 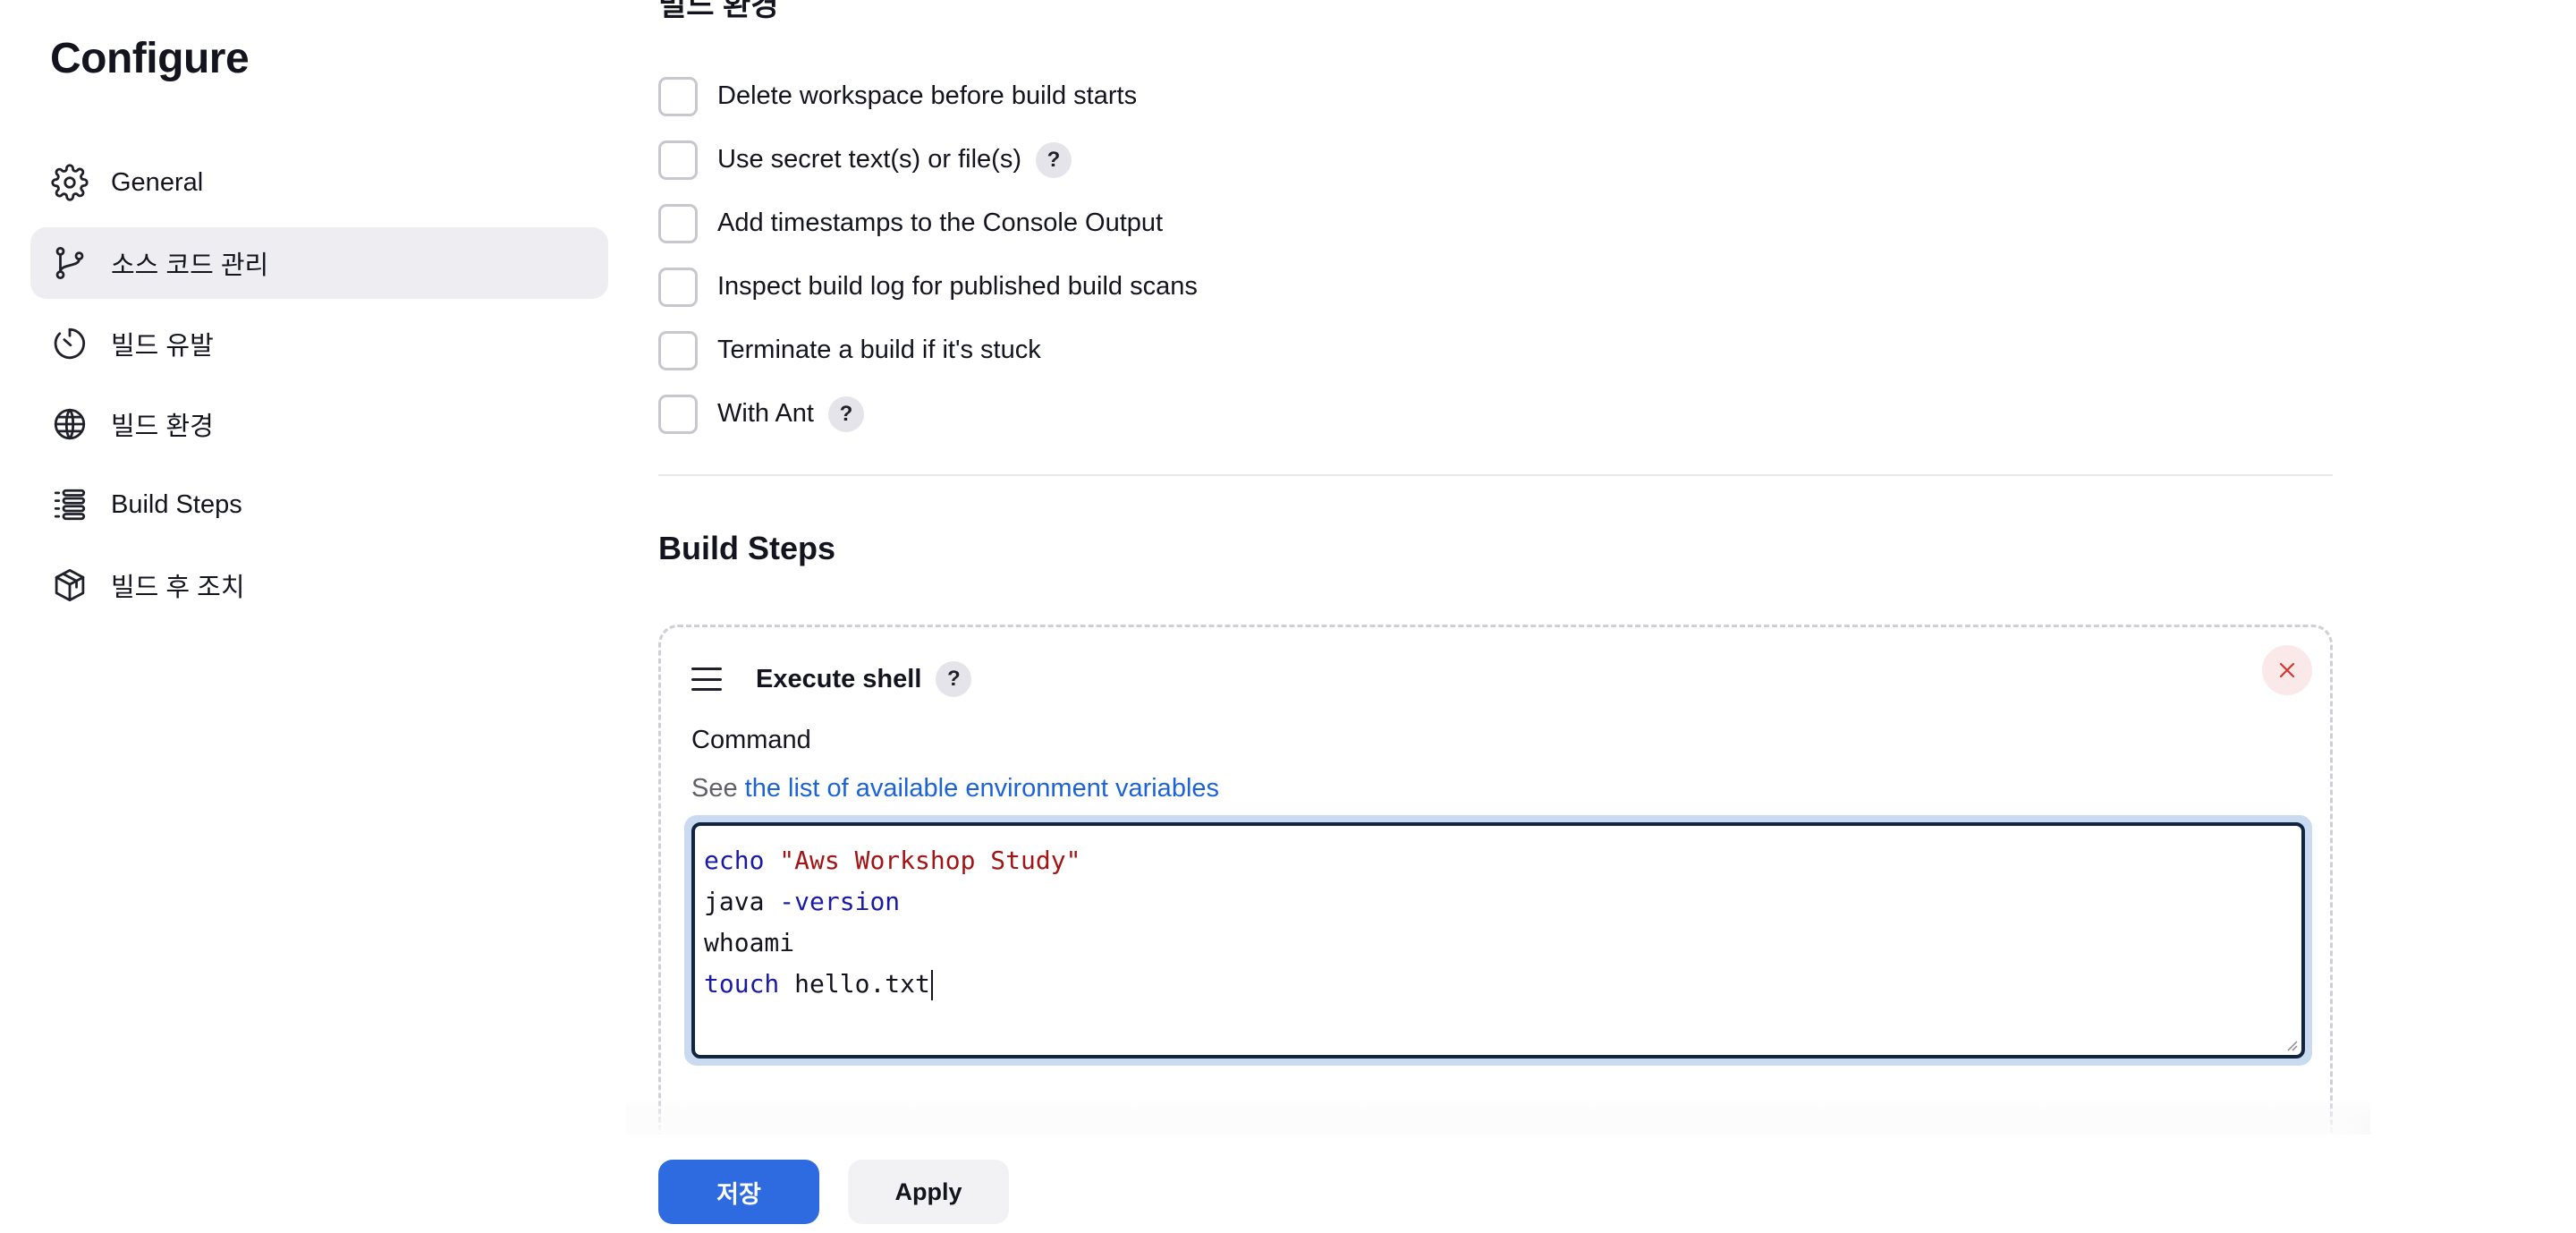 What do you see at coordinates (1495, 475) in the screenshot?
I see `section-divider` at bounding box center [1495, 475].